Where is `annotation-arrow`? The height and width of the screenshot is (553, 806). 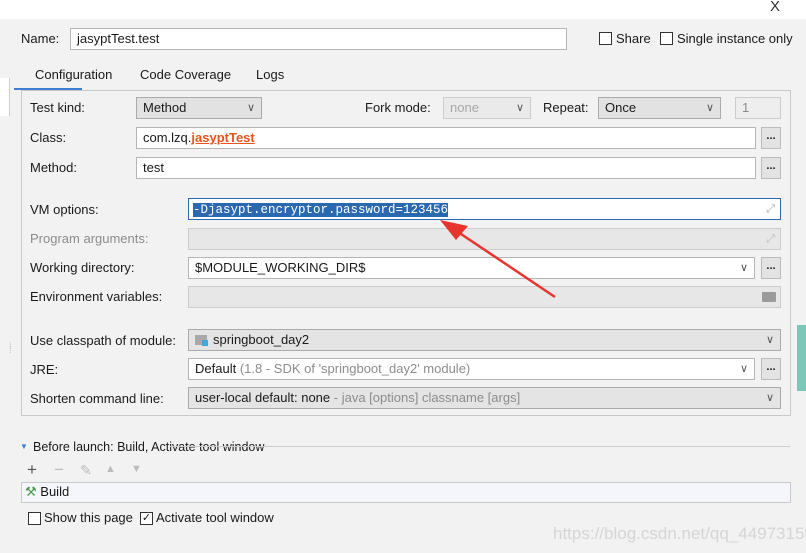
annotation-arrow is located at coordinates (498, 259).